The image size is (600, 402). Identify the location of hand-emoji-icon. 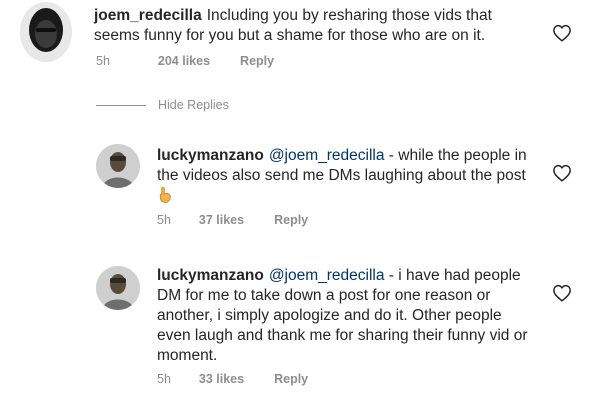
(165, 195).